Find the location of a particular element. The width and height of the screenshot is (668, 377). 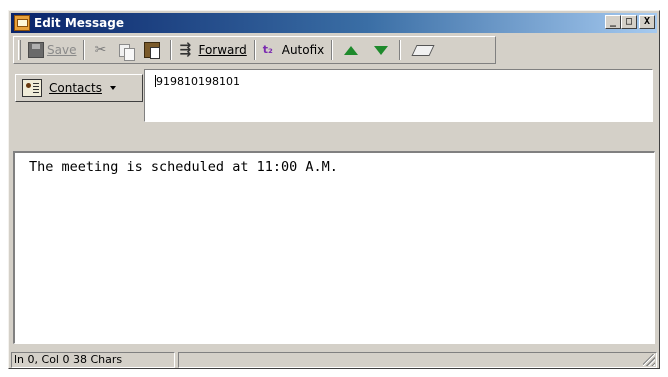

save-button: Save is located at coordinates (52, 50).